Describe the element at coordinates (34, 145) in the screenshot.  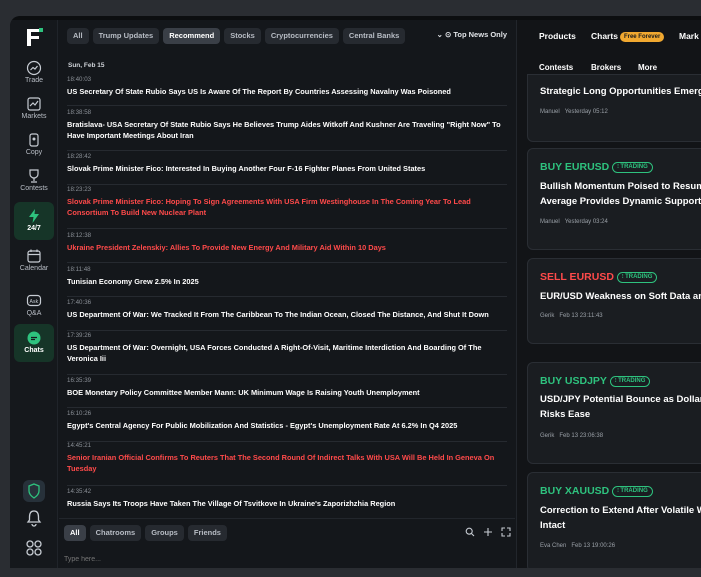
I see `sidebar-item-copy: Copy` at that location.